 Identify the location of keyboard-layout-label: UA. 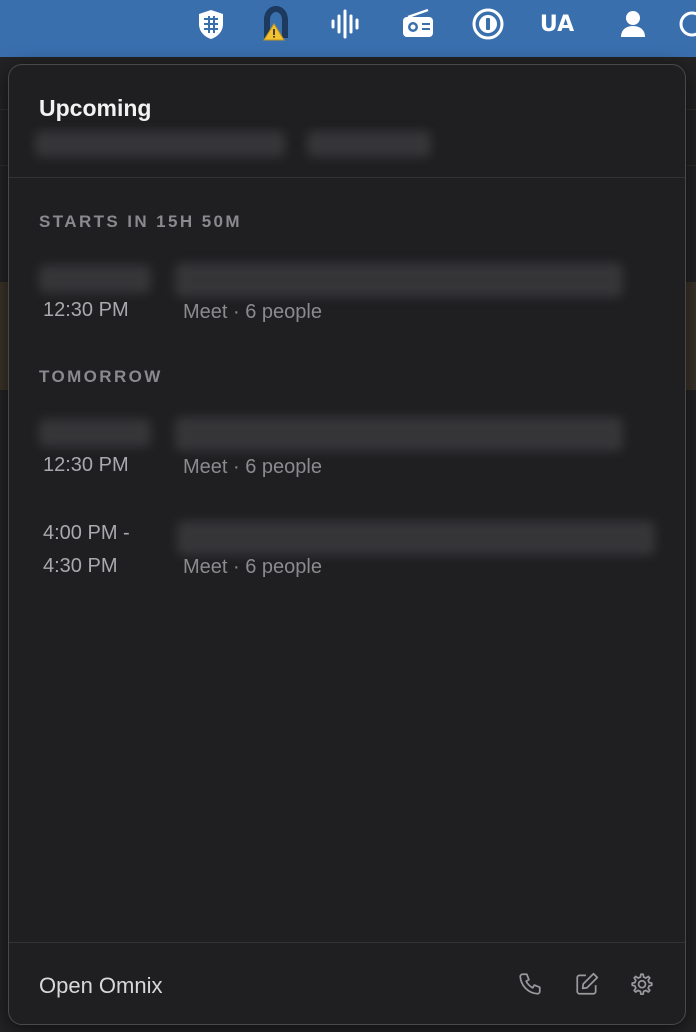
(557, 24).